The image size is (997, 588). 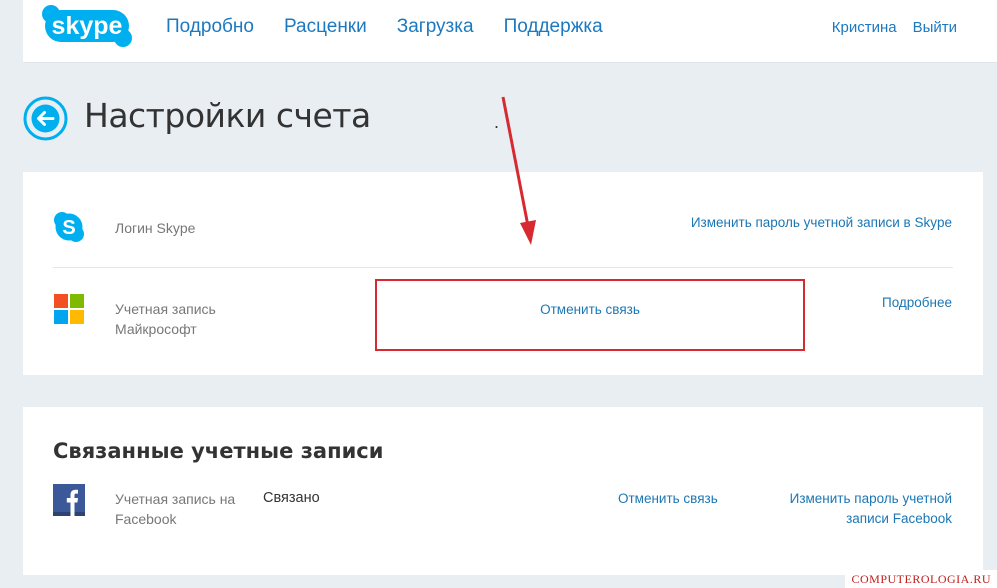 What do you see at coordinates (668, 499) in the screenshot?
I see `unlink-facebook-link: Отменить связь` at bounding box center [668, 499].